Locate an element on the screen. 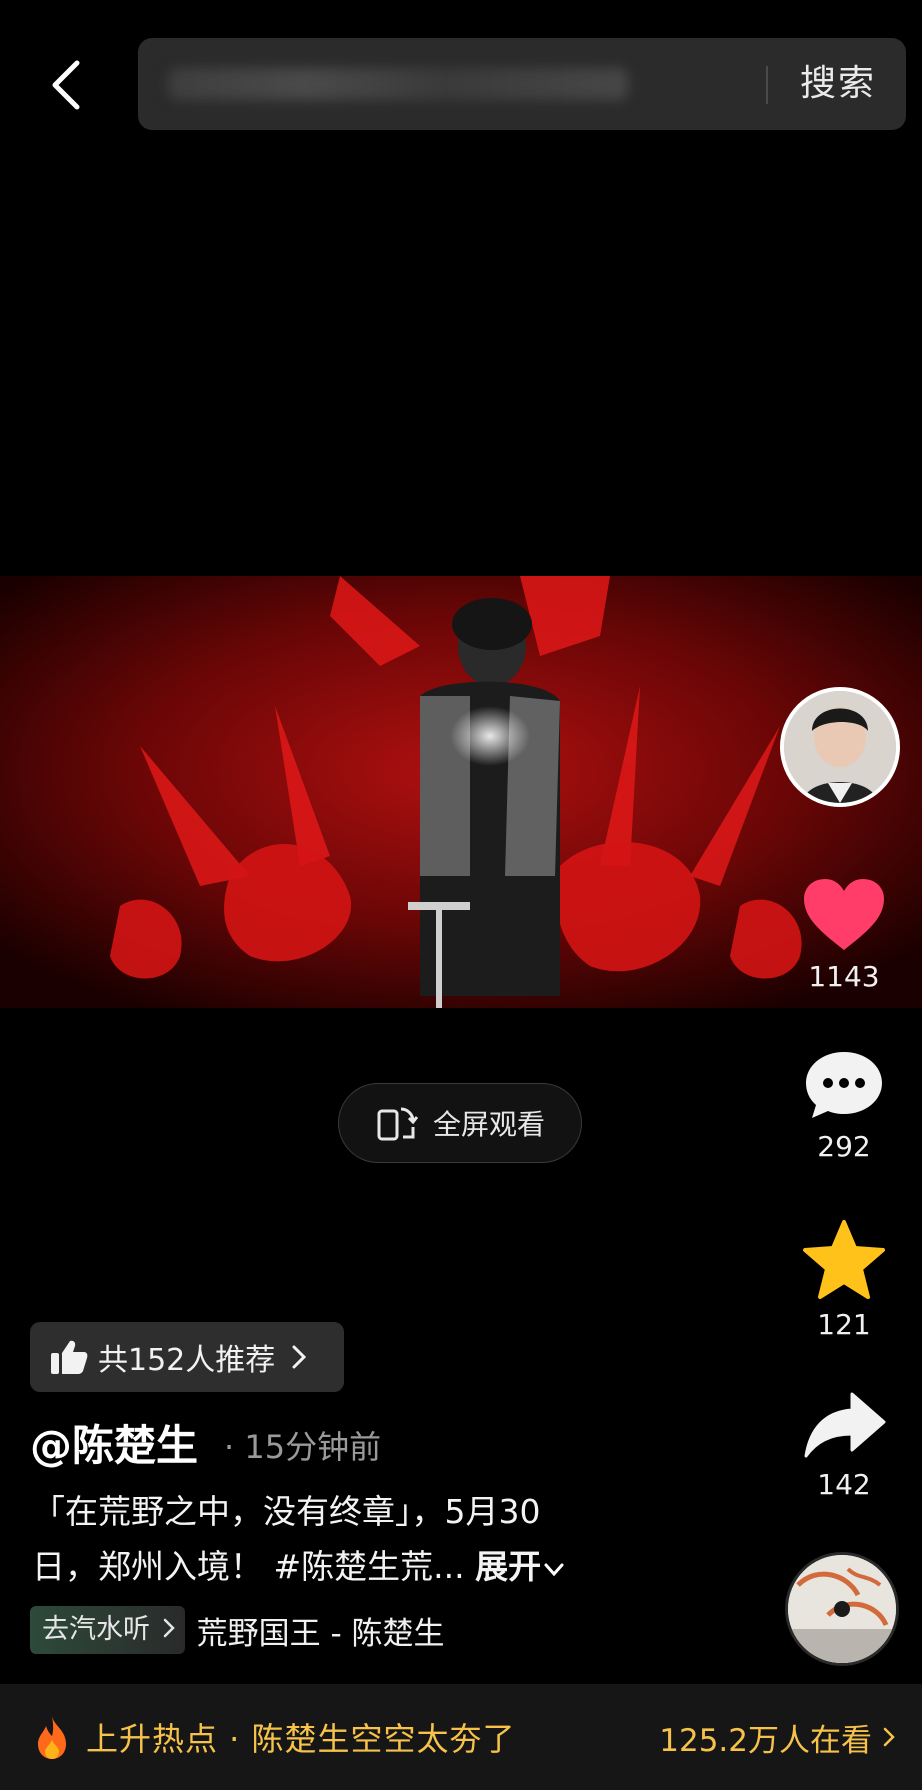 The image size is (922, 1790). comment-count: 292 is located at coordinates (844, 1146).